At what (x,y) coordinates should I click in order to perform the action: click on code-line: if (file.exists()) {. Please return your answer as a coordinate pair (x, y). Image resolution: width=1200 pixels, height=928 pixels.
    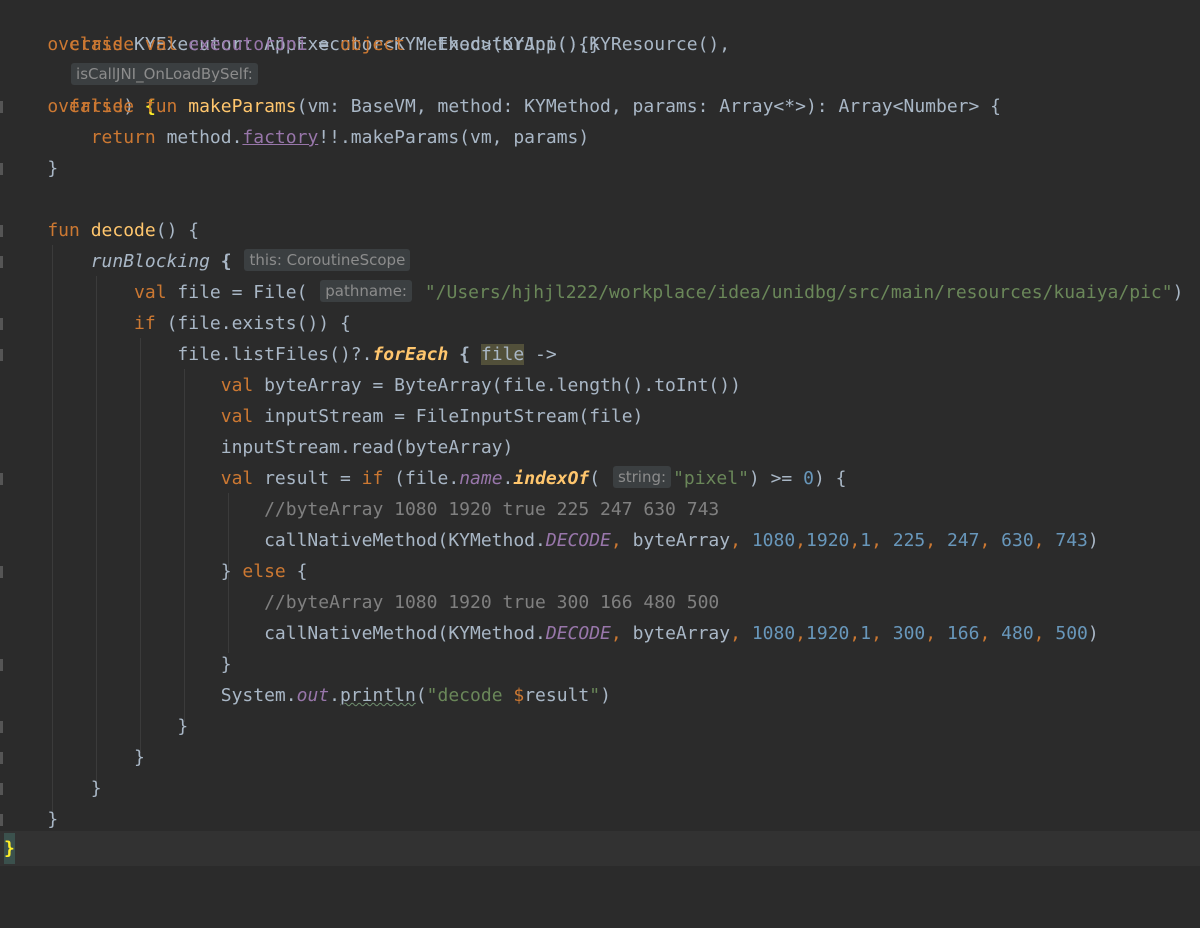
    Looking at the image, I should click on (600, 323).